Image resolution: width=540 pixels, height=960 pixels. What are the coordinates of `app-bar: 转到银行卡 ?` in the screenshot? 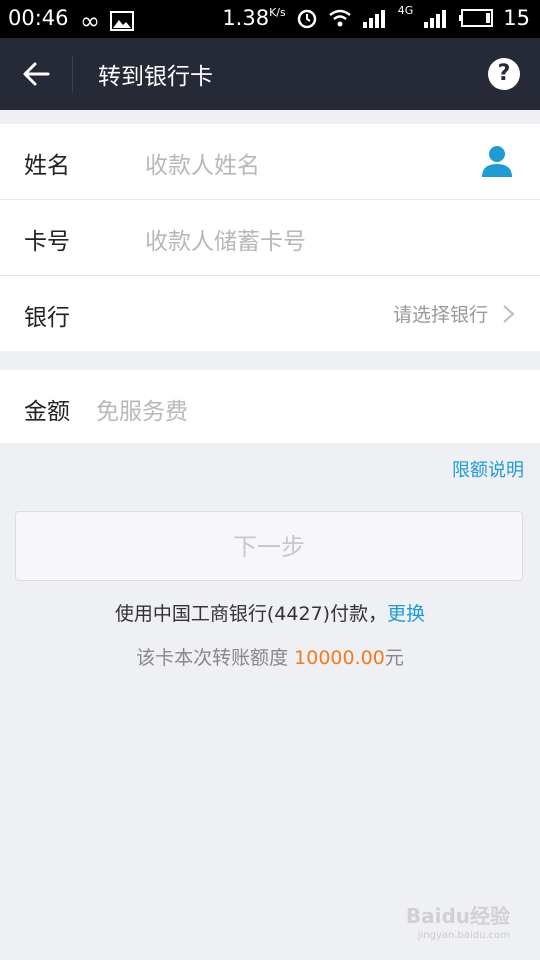 It's located at (270, 74).